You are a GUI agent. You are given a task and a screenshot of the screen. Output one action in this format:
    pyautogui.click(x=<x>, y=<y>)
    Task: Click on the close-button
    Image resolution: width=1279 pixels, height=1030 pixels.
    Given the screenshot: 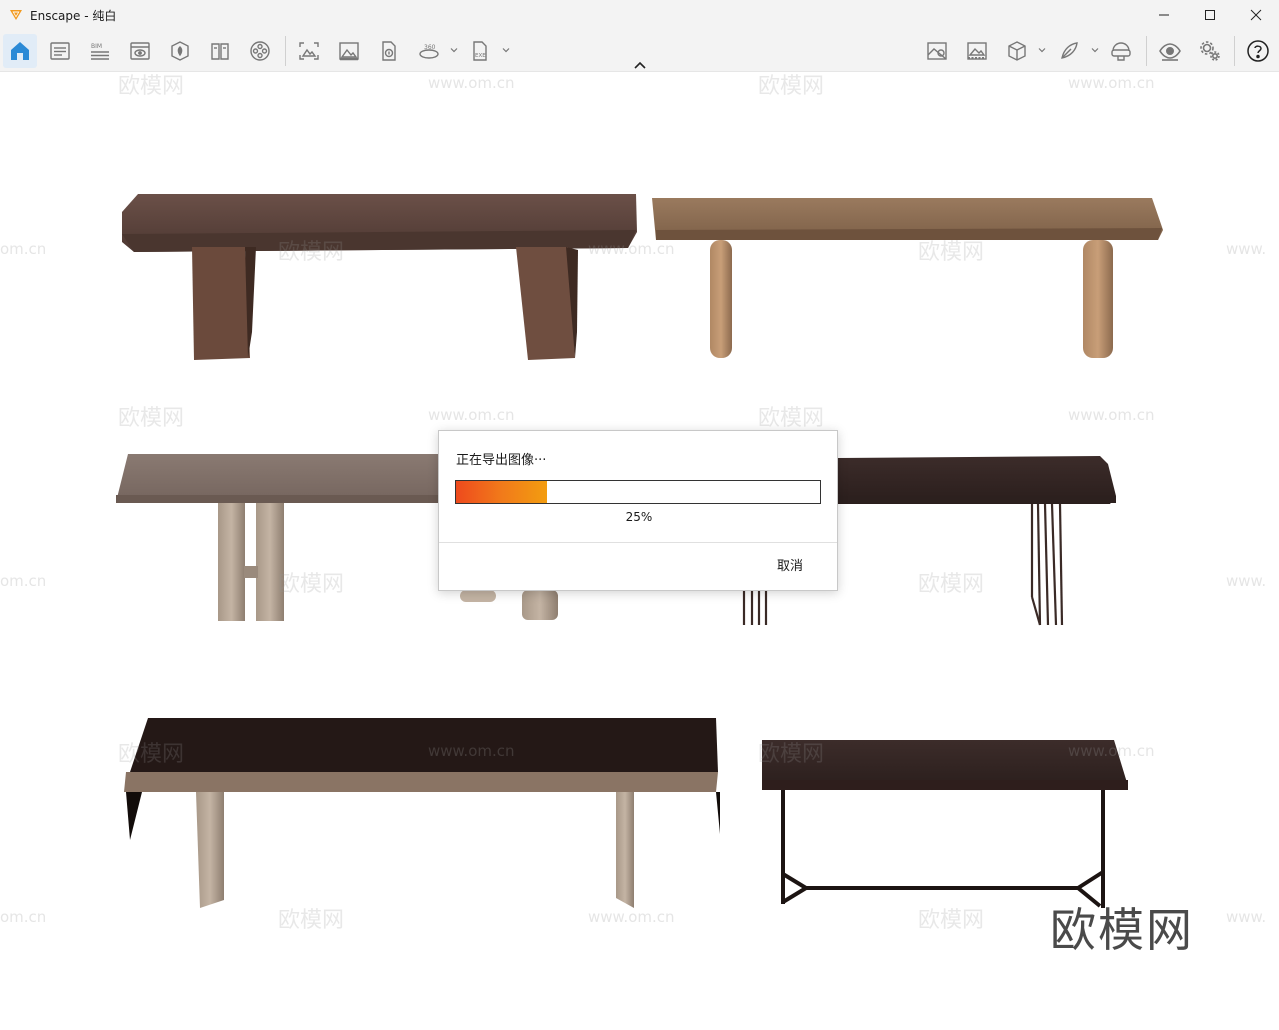 What is the action you would take?
    pyautogui.click(x=1256, y=15)
    